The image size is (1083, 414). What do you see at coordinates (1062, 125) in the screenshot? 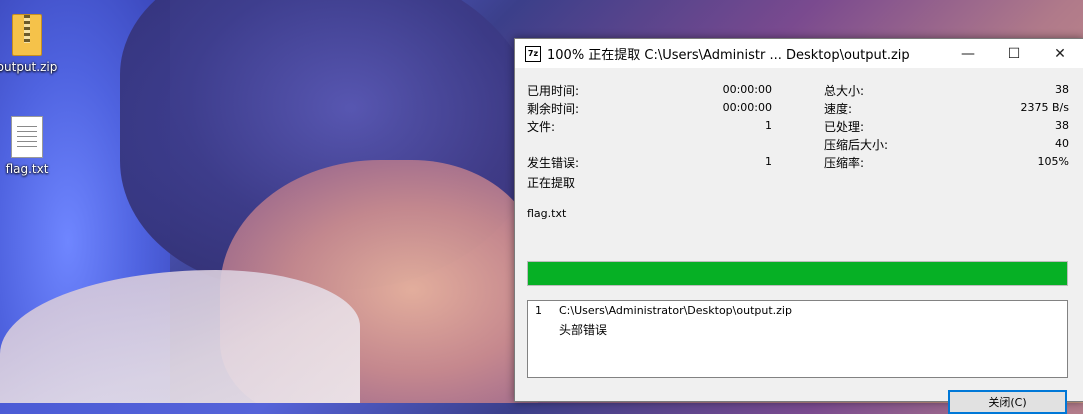
I see `processed-value: 38` at bounding box center [1062, 125].